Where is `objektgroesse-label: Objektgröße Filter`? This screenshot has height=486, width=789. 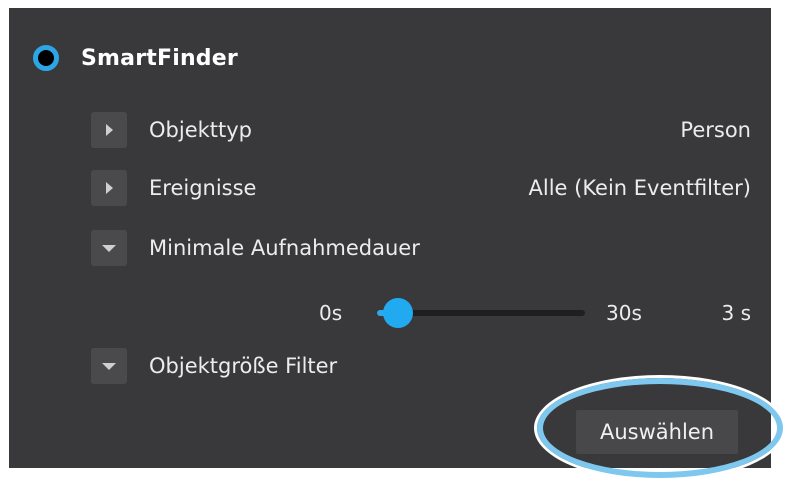
objektgroesse-label: Objektgröße Filter is located at coordinates (243, 366).